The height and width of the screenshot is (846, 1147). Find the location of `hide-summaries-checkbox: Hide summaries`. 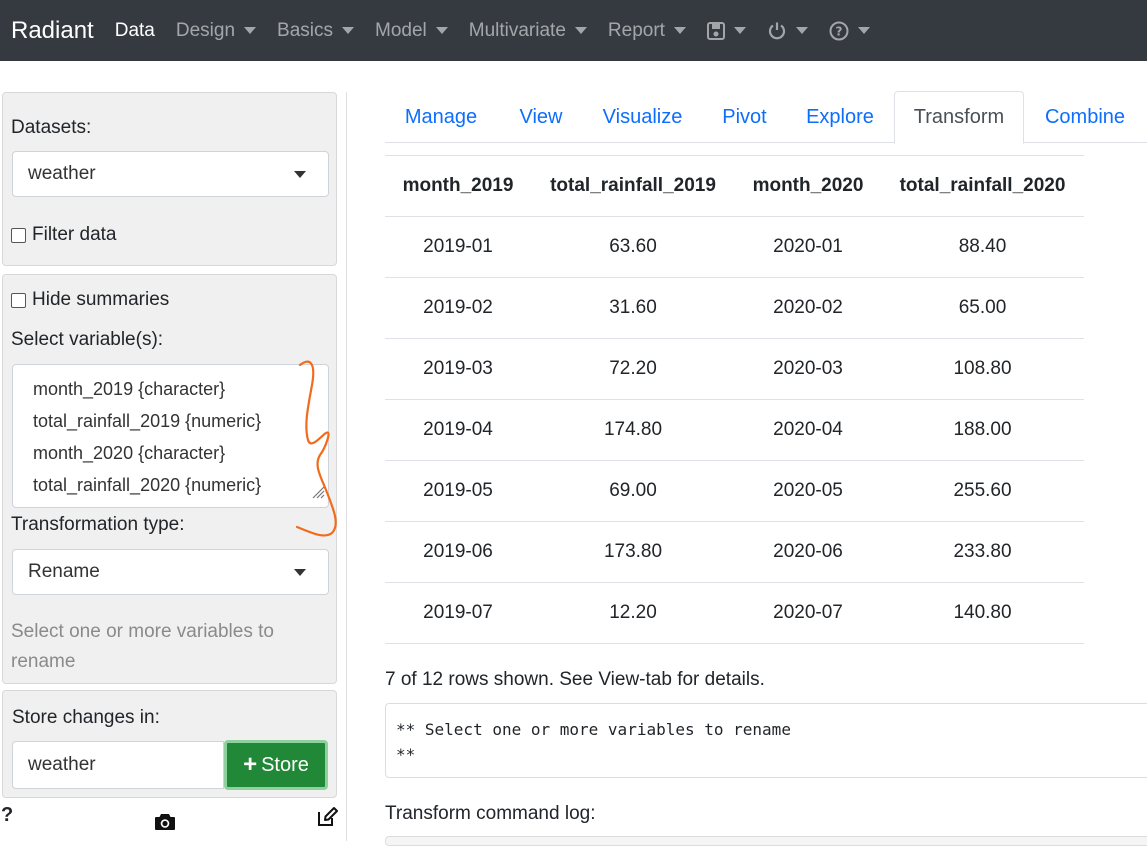

hide-summaries-checkbox: Hide summaries is located at coordinates (90, 300).